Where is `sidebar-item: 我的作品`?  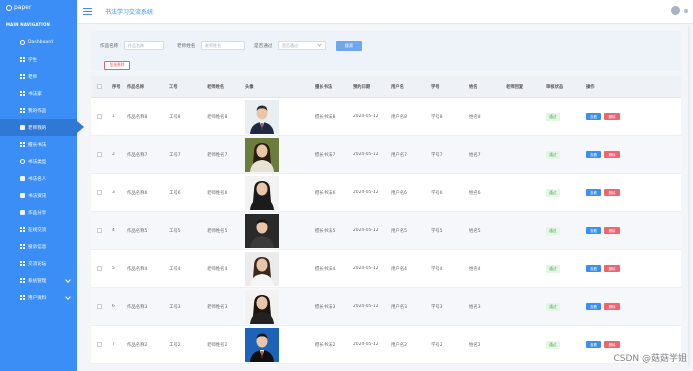 sidebar-item: 我的作品 is located at coordinates (38, 110).